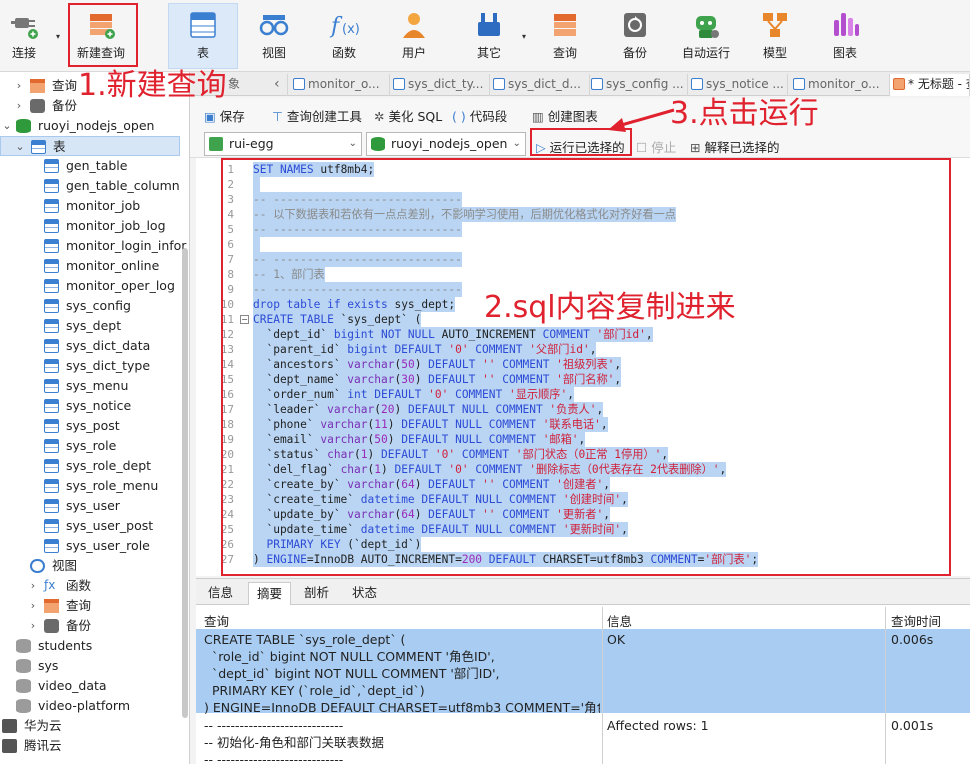 This screenshot has width=970, height=764. What do you see at coordinates (572, 116) in the screenshot?
I see `create-chart-label: 创建图表` at bounding box center [572, 116].